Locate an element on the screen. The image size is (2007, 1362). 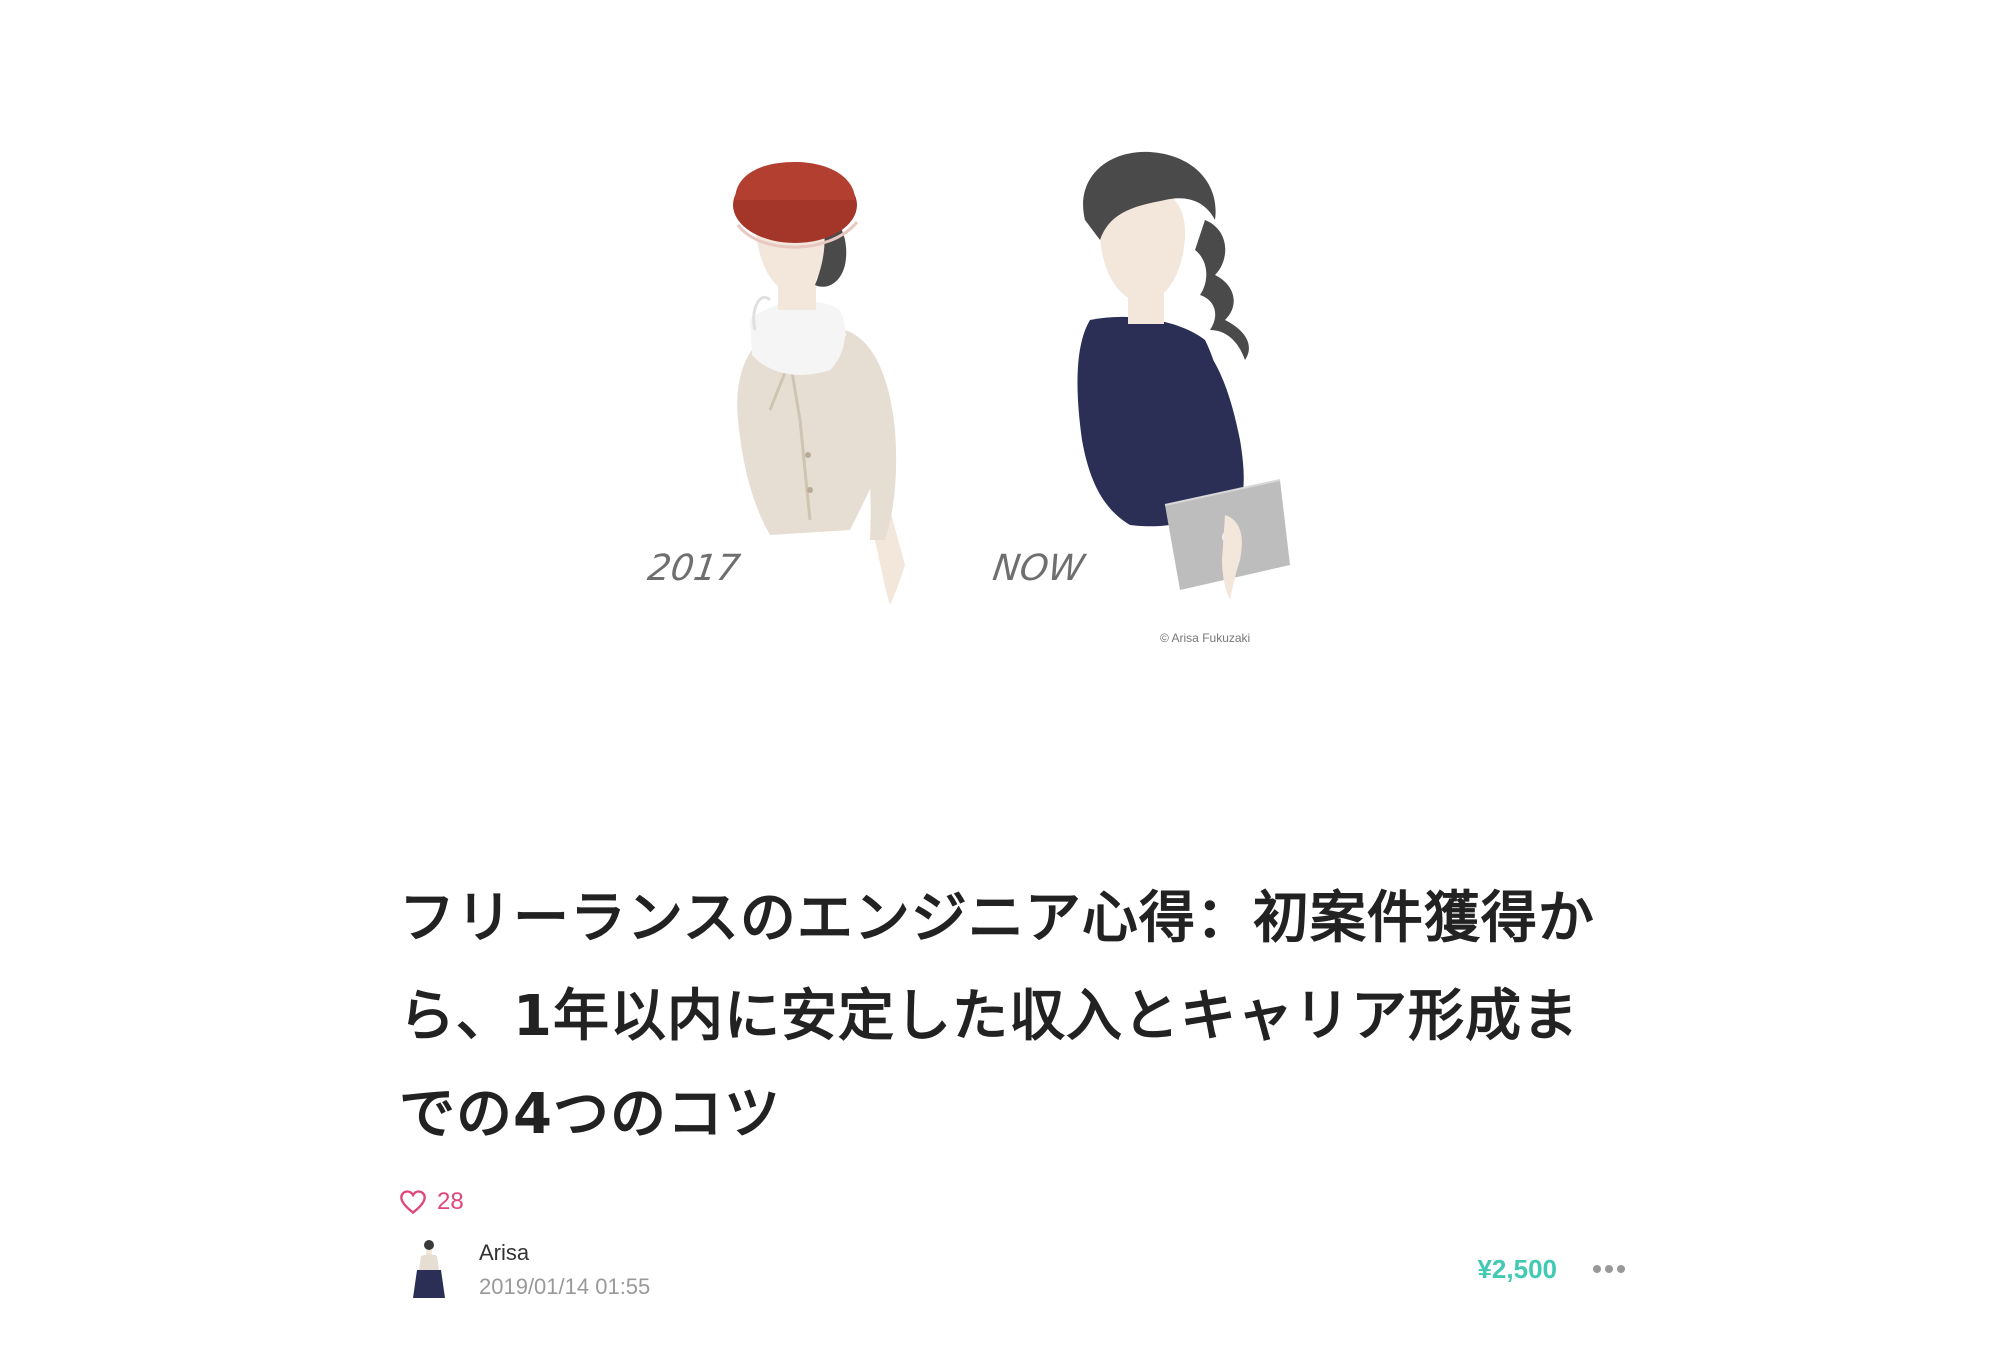
post-date: 2019/01/14 01:55 is located at coordinates (565, 1286).